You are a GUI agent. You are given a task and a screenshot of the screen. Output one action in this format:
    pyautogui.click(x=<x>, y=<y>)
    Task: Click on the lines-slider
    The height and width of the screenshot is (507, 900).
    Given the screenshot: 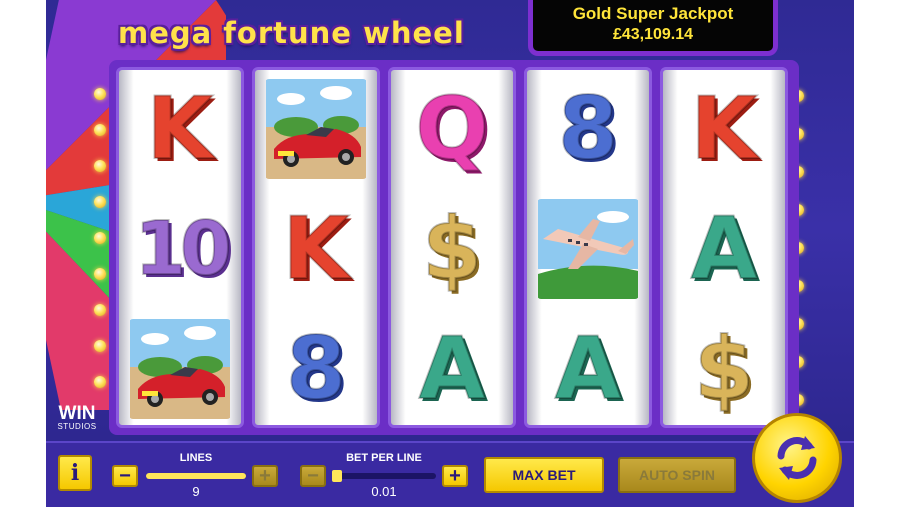 What is the action you would take?
    pyautogui.click(x=196, y=476)
    